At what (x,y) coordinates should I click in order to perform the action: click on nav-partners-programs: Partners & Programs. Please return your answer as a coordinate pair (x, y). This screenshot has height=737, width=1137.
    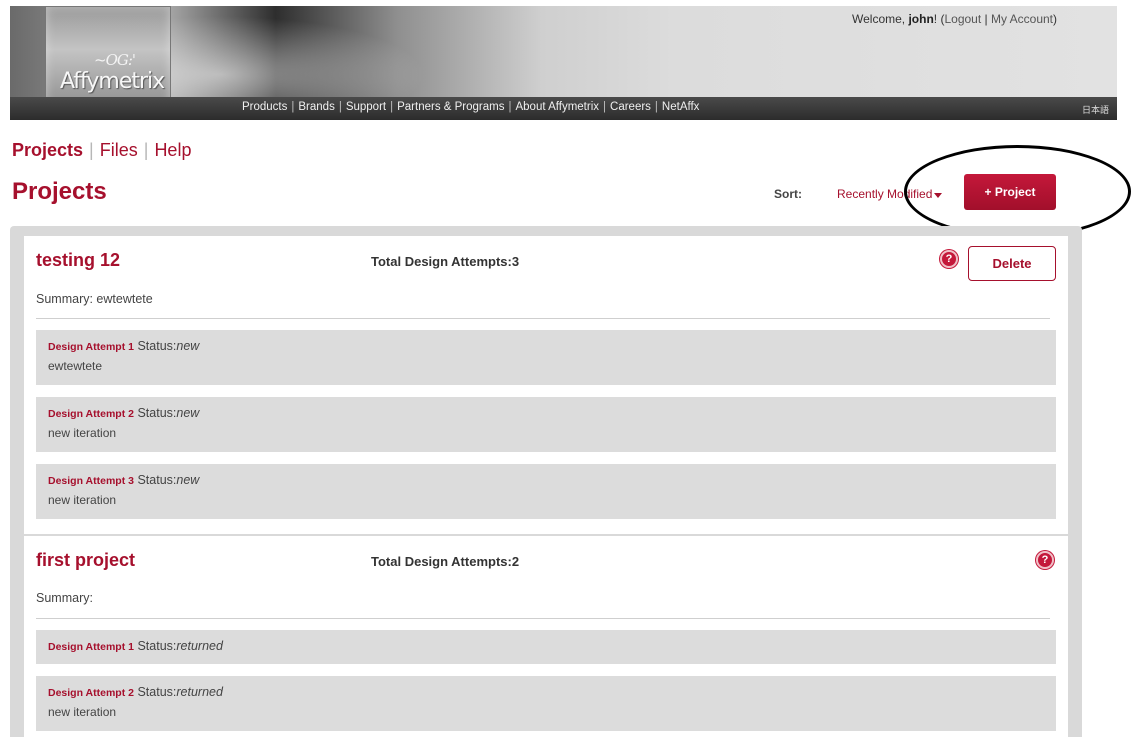
    Looking at the image, I should click on (450, 107).